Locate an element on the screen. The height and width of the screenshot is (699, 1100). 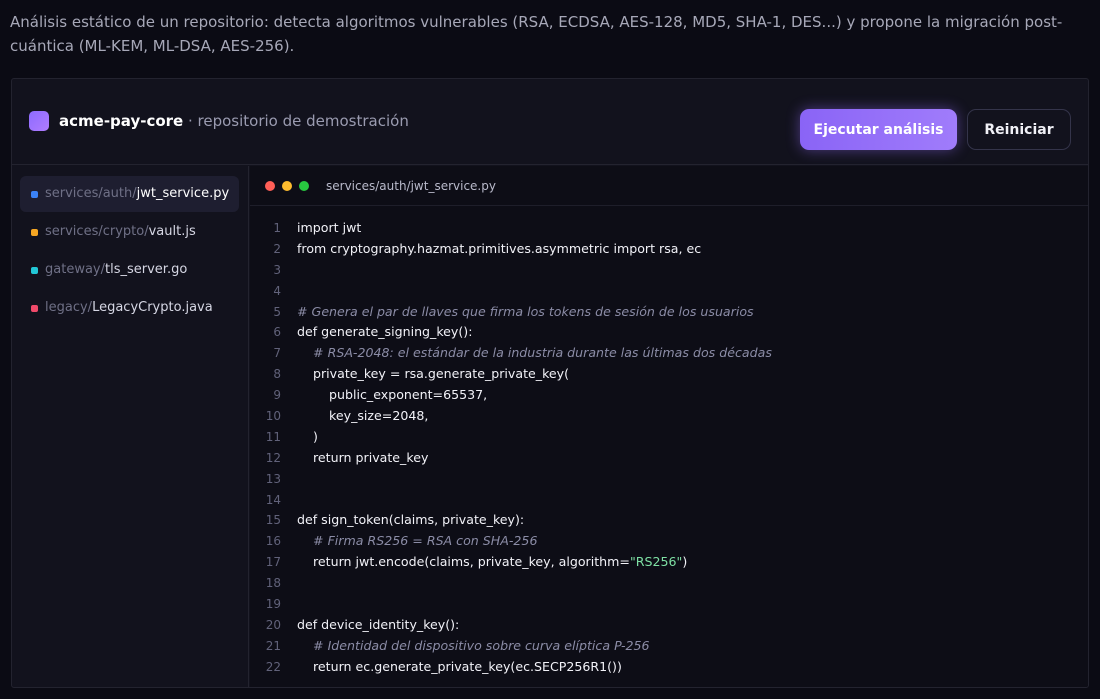
close-dot-icon is located at coordinates (270, 186).